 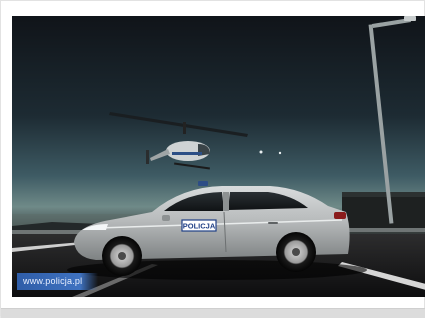 What do you see at coordinates (226, 201) in the screenshot?
I see `car-window-pillar` at bounding box center [226, 201].